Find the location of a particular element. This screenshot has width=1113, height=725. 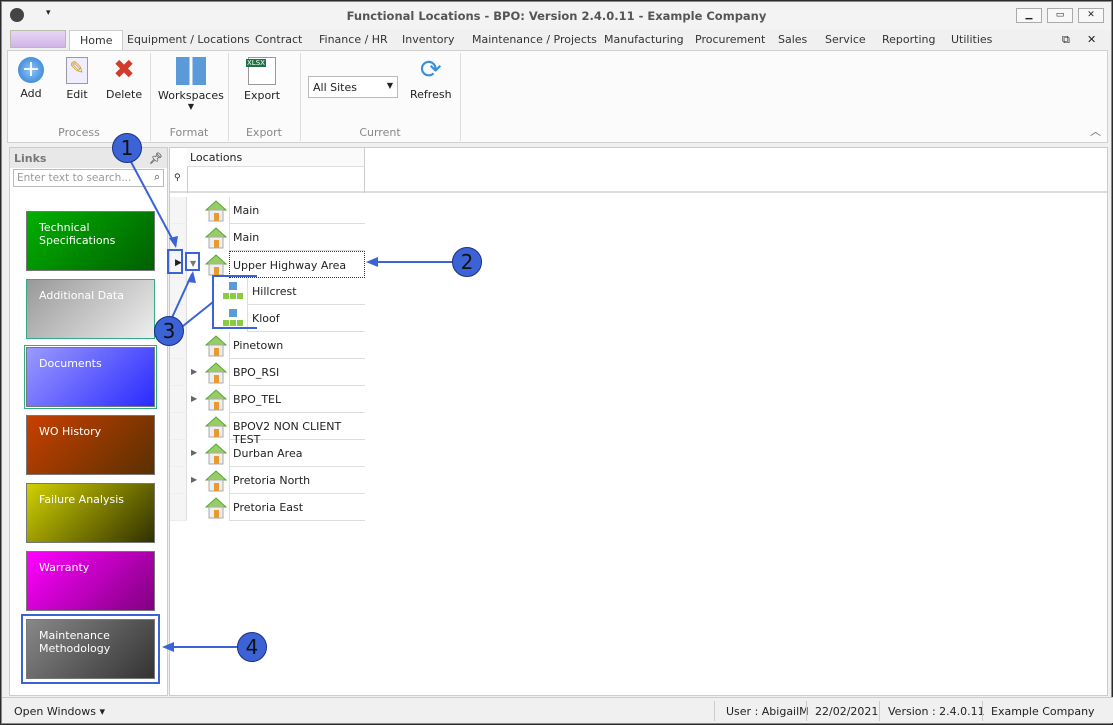

tree-row: Pretoria East is located at coordinates (267, 507).